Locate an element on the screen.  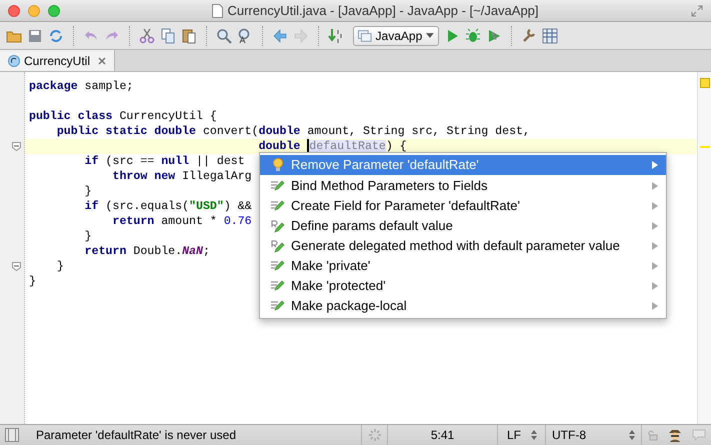
bug-icon is located at coordinates (473, 36).